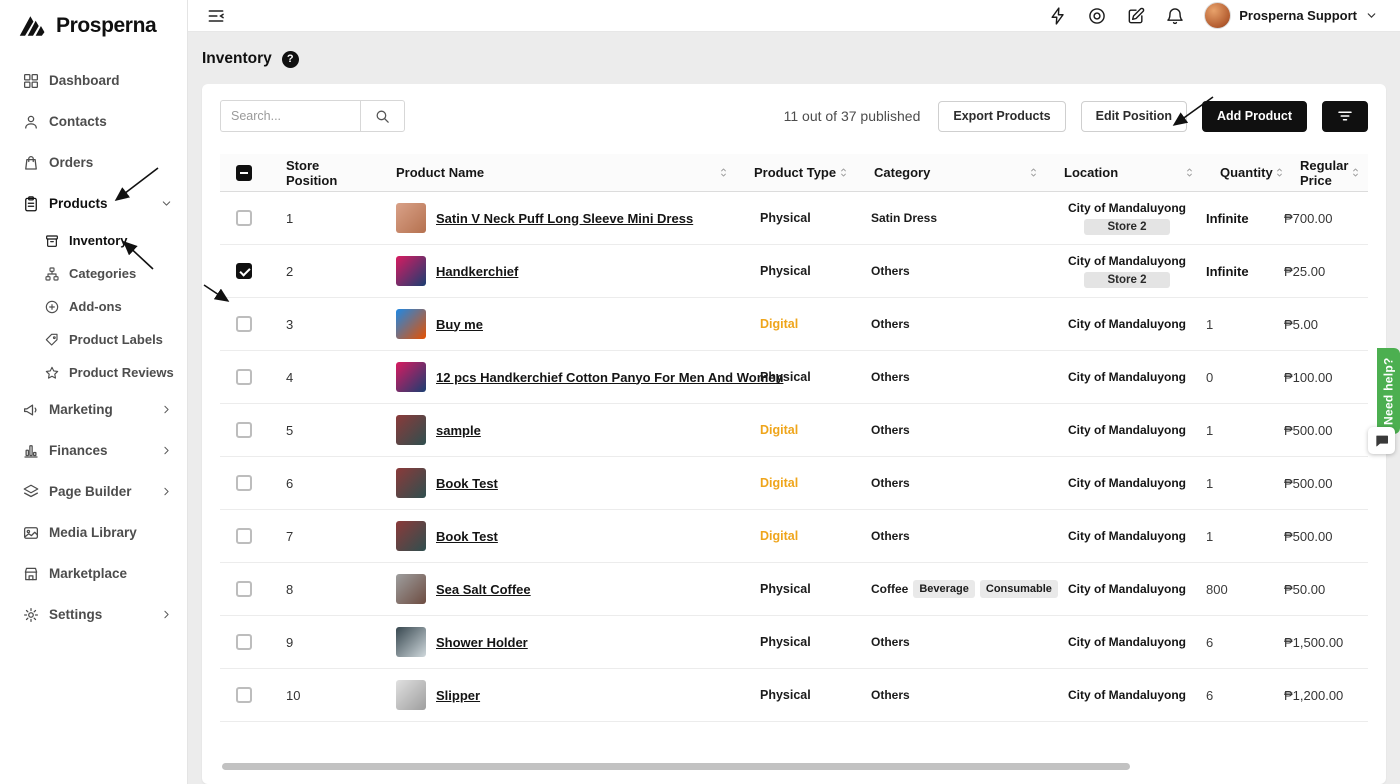  What do you see at coordinates (458, 695) in the screenshot?
I see `product-name-link: Slipper` at bounding box center [458, 695].